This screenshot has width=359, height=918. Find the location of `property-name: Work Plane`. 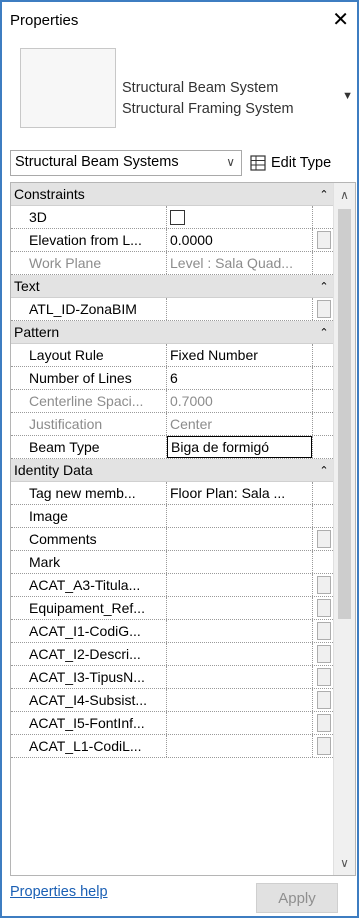

property-name: Work Plane is located at coordinates (89, 263).